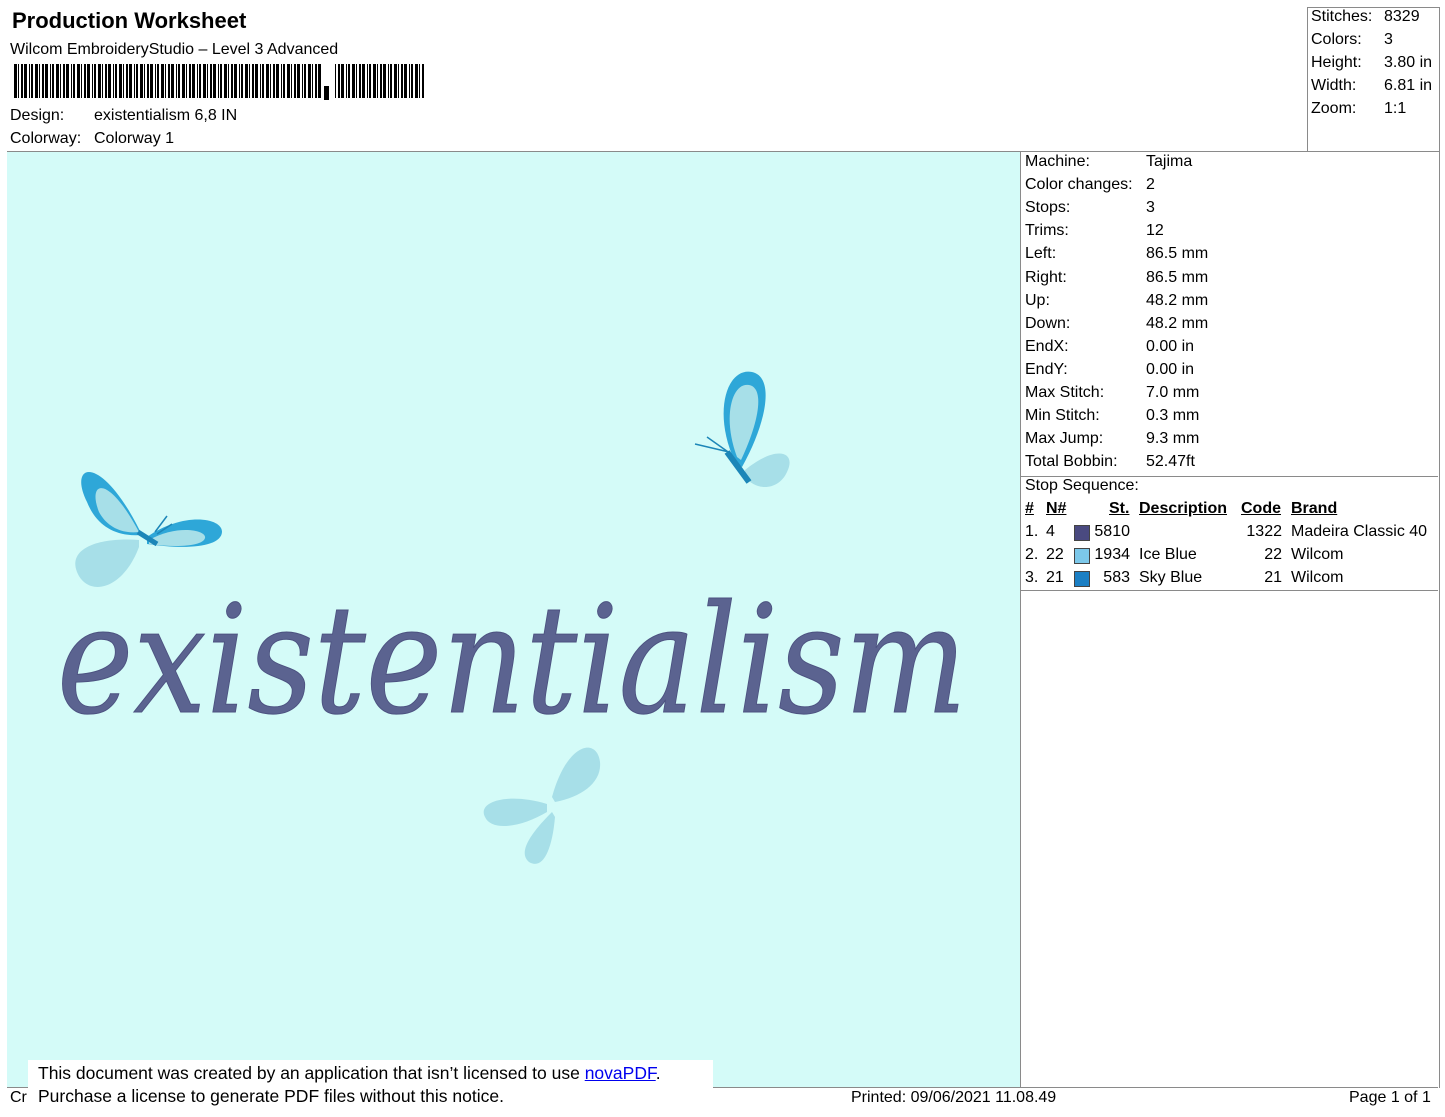 The width and height of the screenshot is (1445, 1117). Describe the element at coordinates (1261, 508) in the screenshot. I see `col-code-header: Code` at that location.